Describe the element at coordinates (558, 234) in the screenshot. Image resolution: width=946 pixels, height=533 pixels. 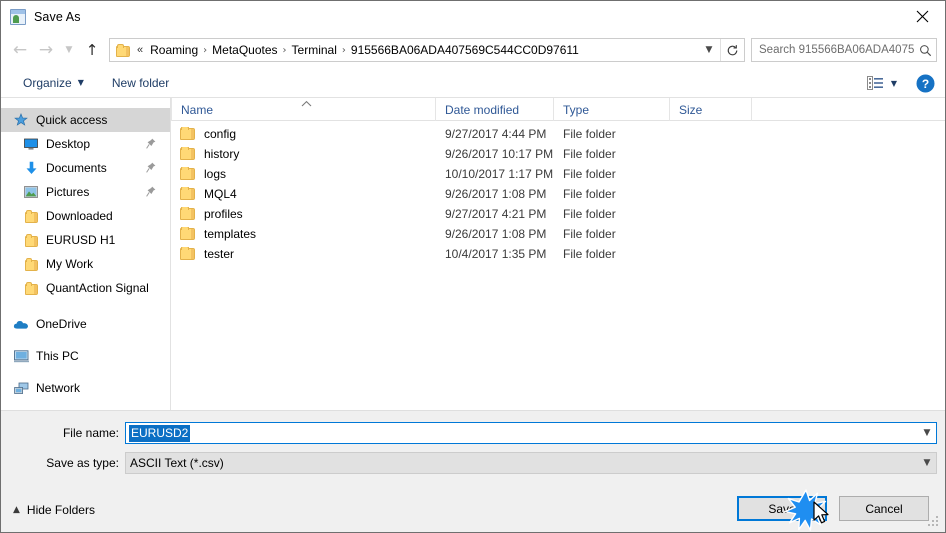
I see `table-row: templates 9/26/2017 1:08 PM File folder` at that location.